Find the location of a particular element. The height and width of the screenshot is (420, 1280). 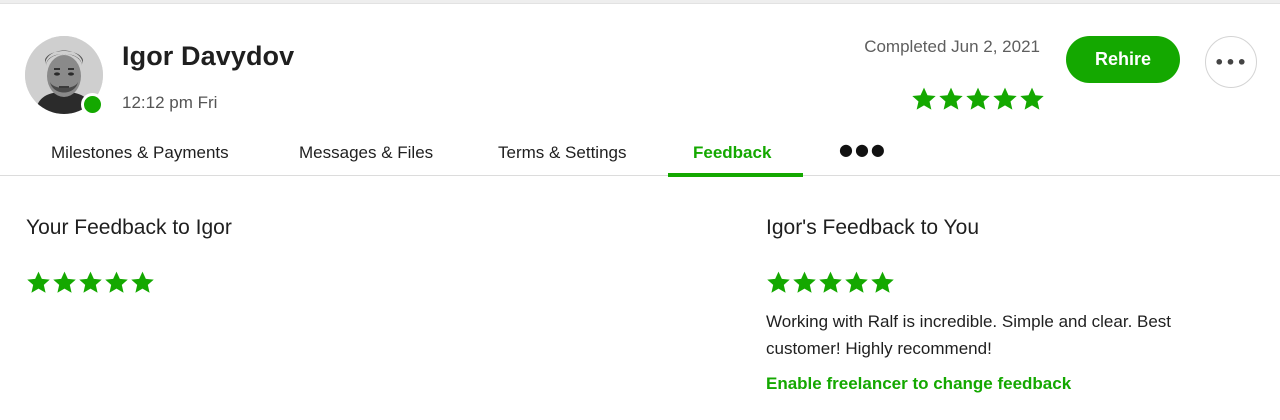

more-tabs-button: ●●● is located at coordinates (863, 149).